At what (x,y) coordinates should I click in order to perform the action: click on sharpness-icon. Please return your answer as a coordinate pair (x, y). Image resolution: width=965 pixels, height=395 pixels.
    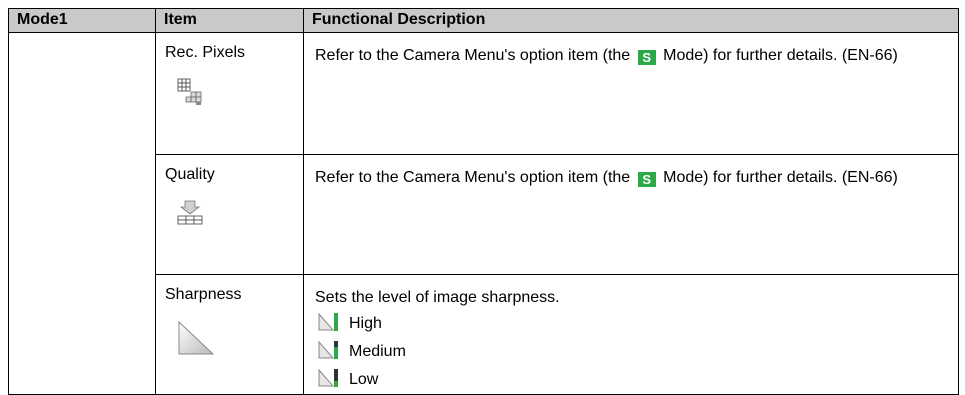
    Looking at the image, I should click on (240, 340).